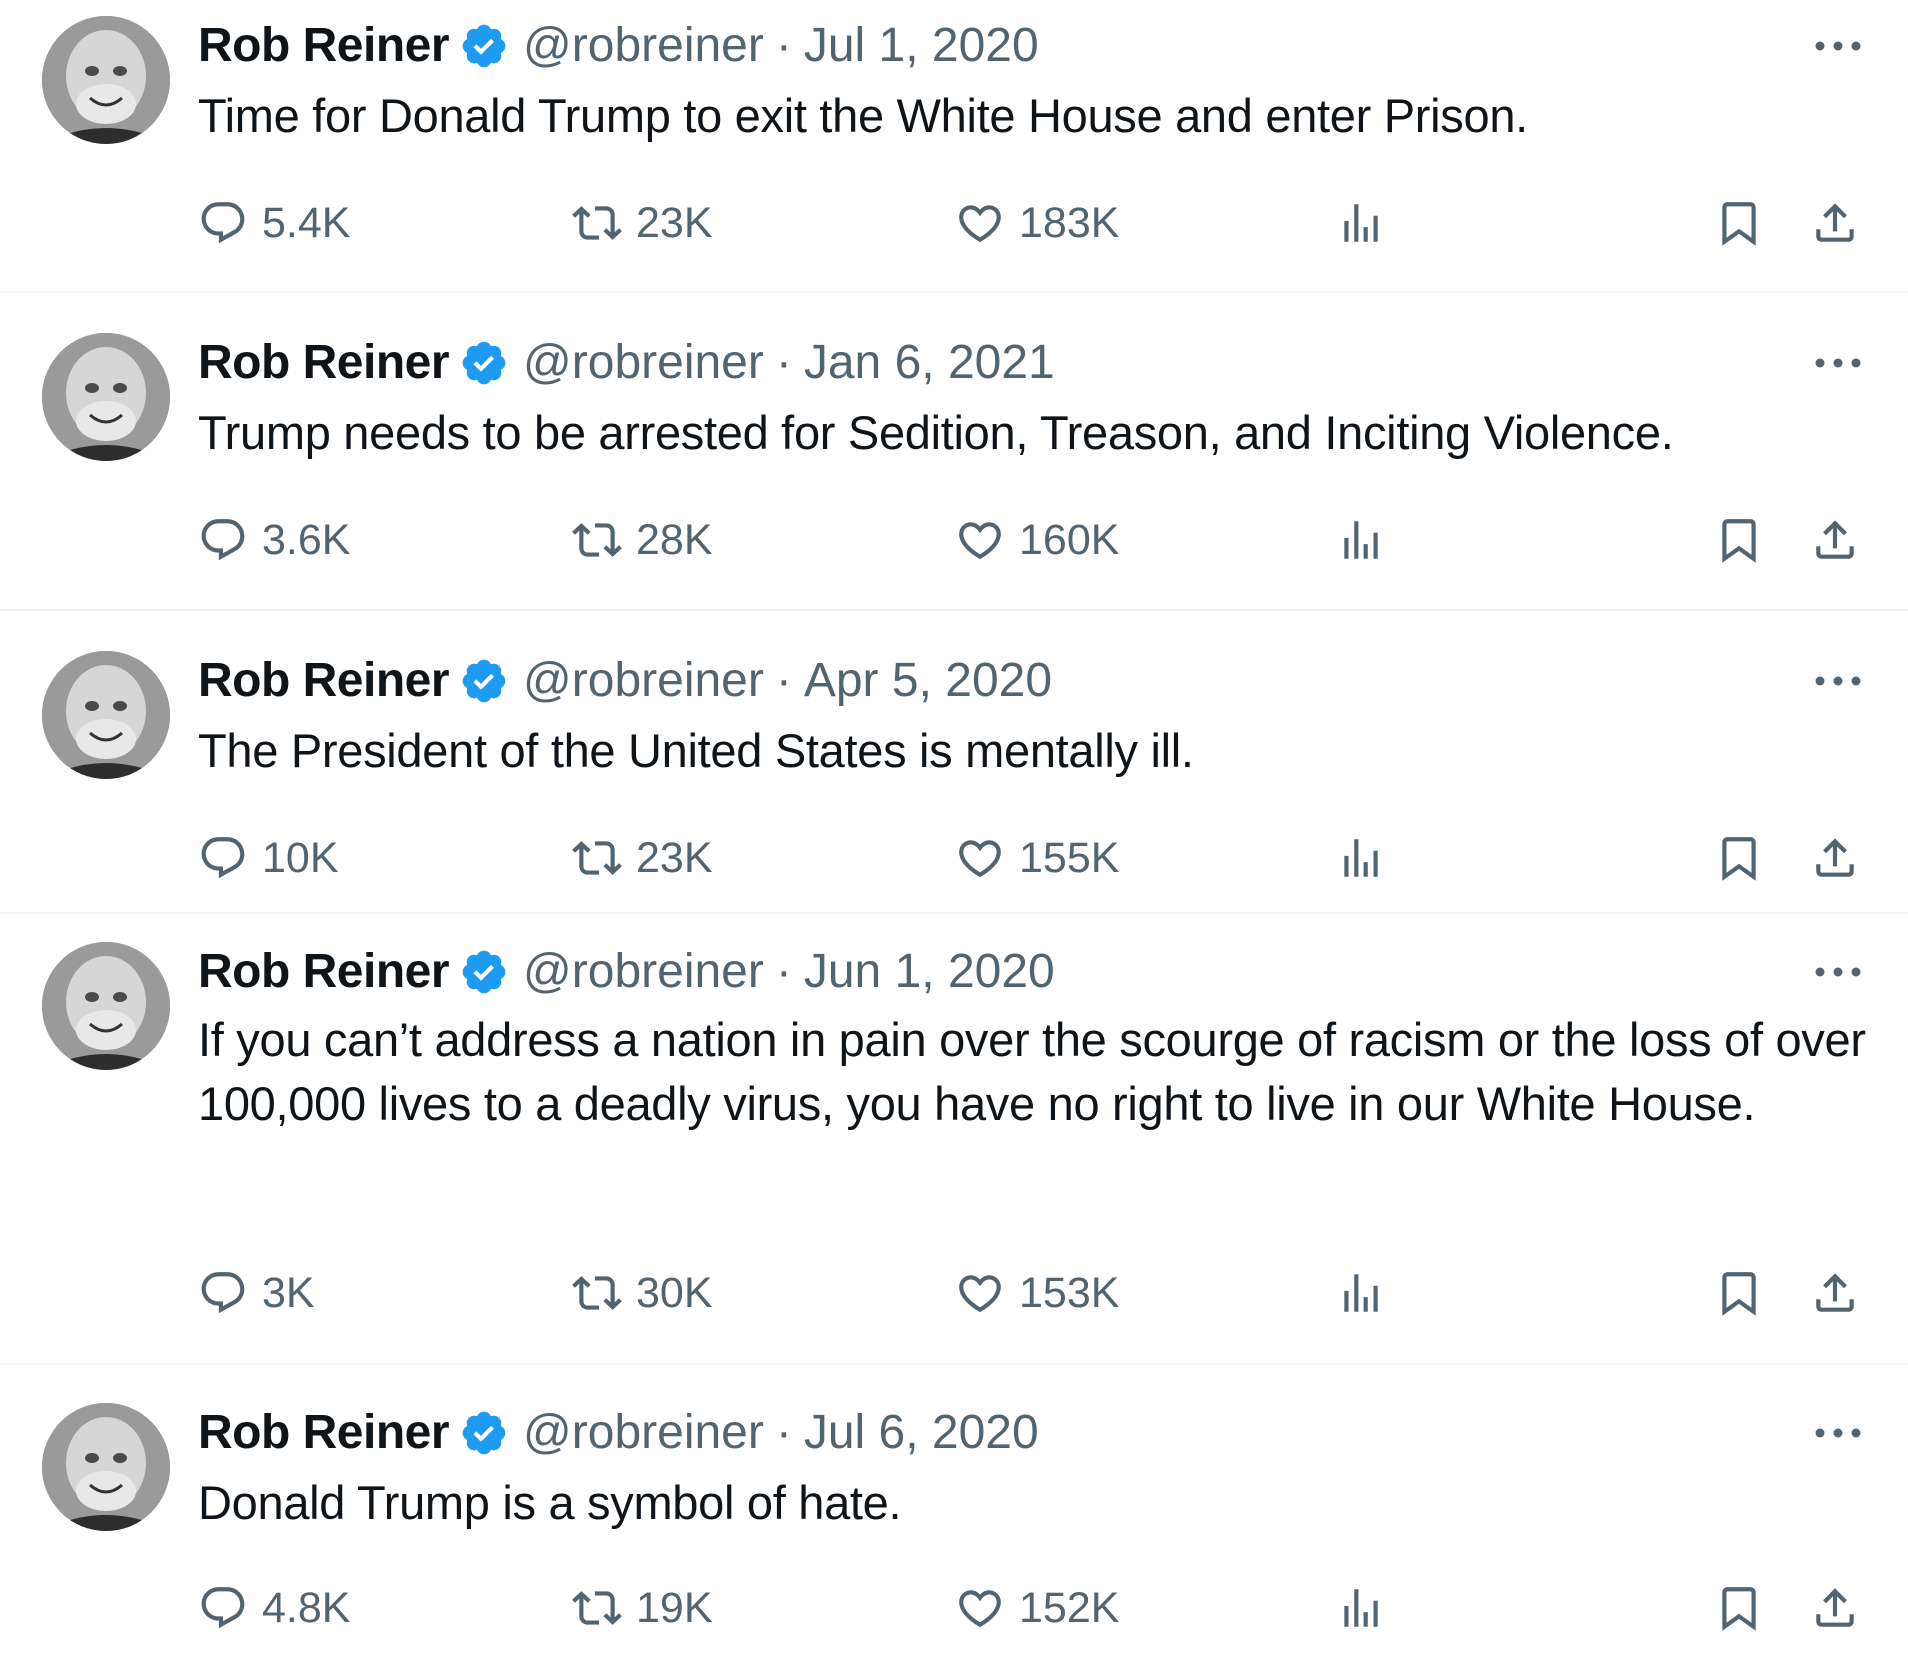  Describe the element at coordinates (256, 1293) in the screenshot. I see `reply-button: 3K` at that location.